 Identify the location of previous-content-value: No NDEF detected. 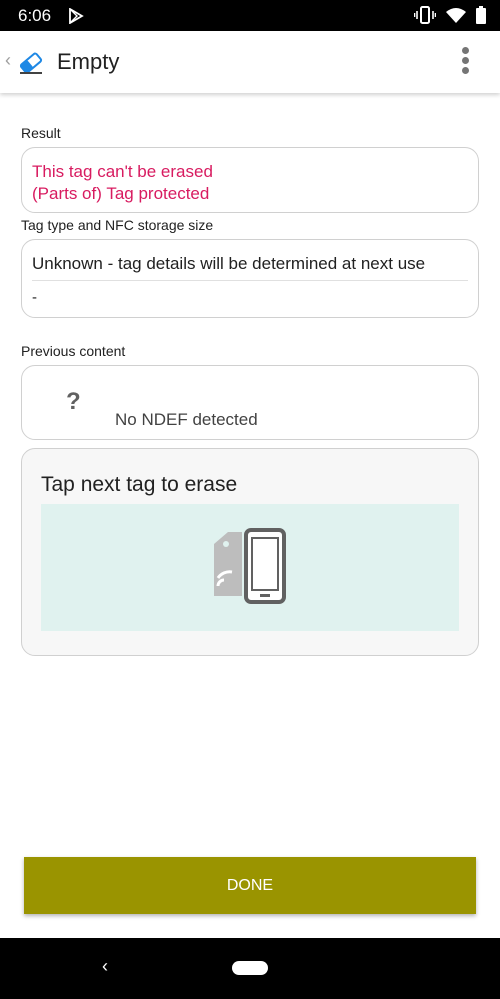
(186, 419).